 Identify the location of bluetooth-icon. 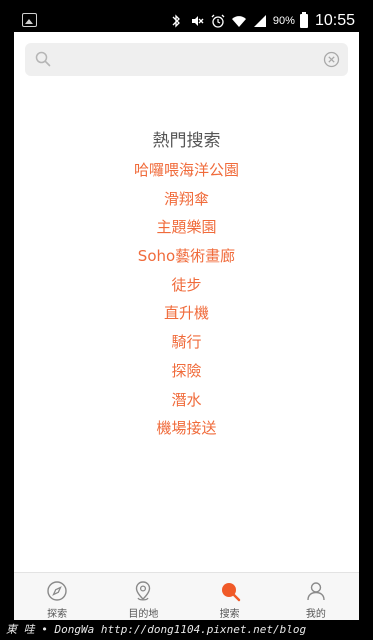
(176, 21).